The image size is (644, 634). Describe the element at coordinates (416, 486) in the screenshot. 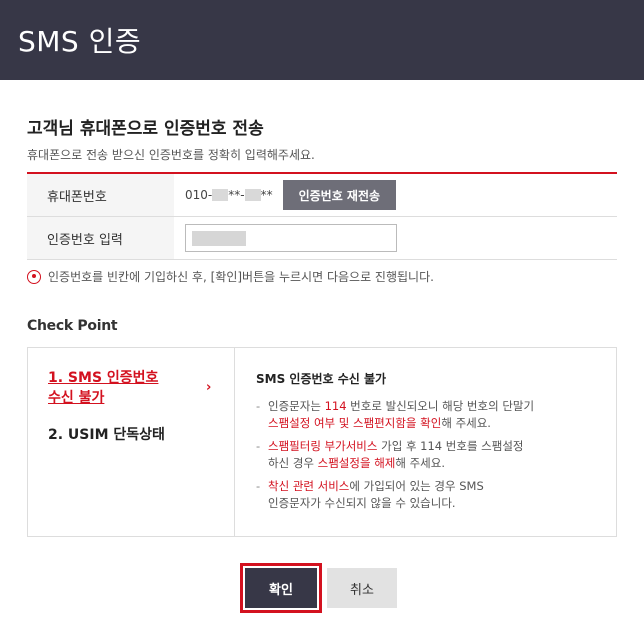

I see `detail-text: 에 가입되어 있는 경우 SMS` at that location.